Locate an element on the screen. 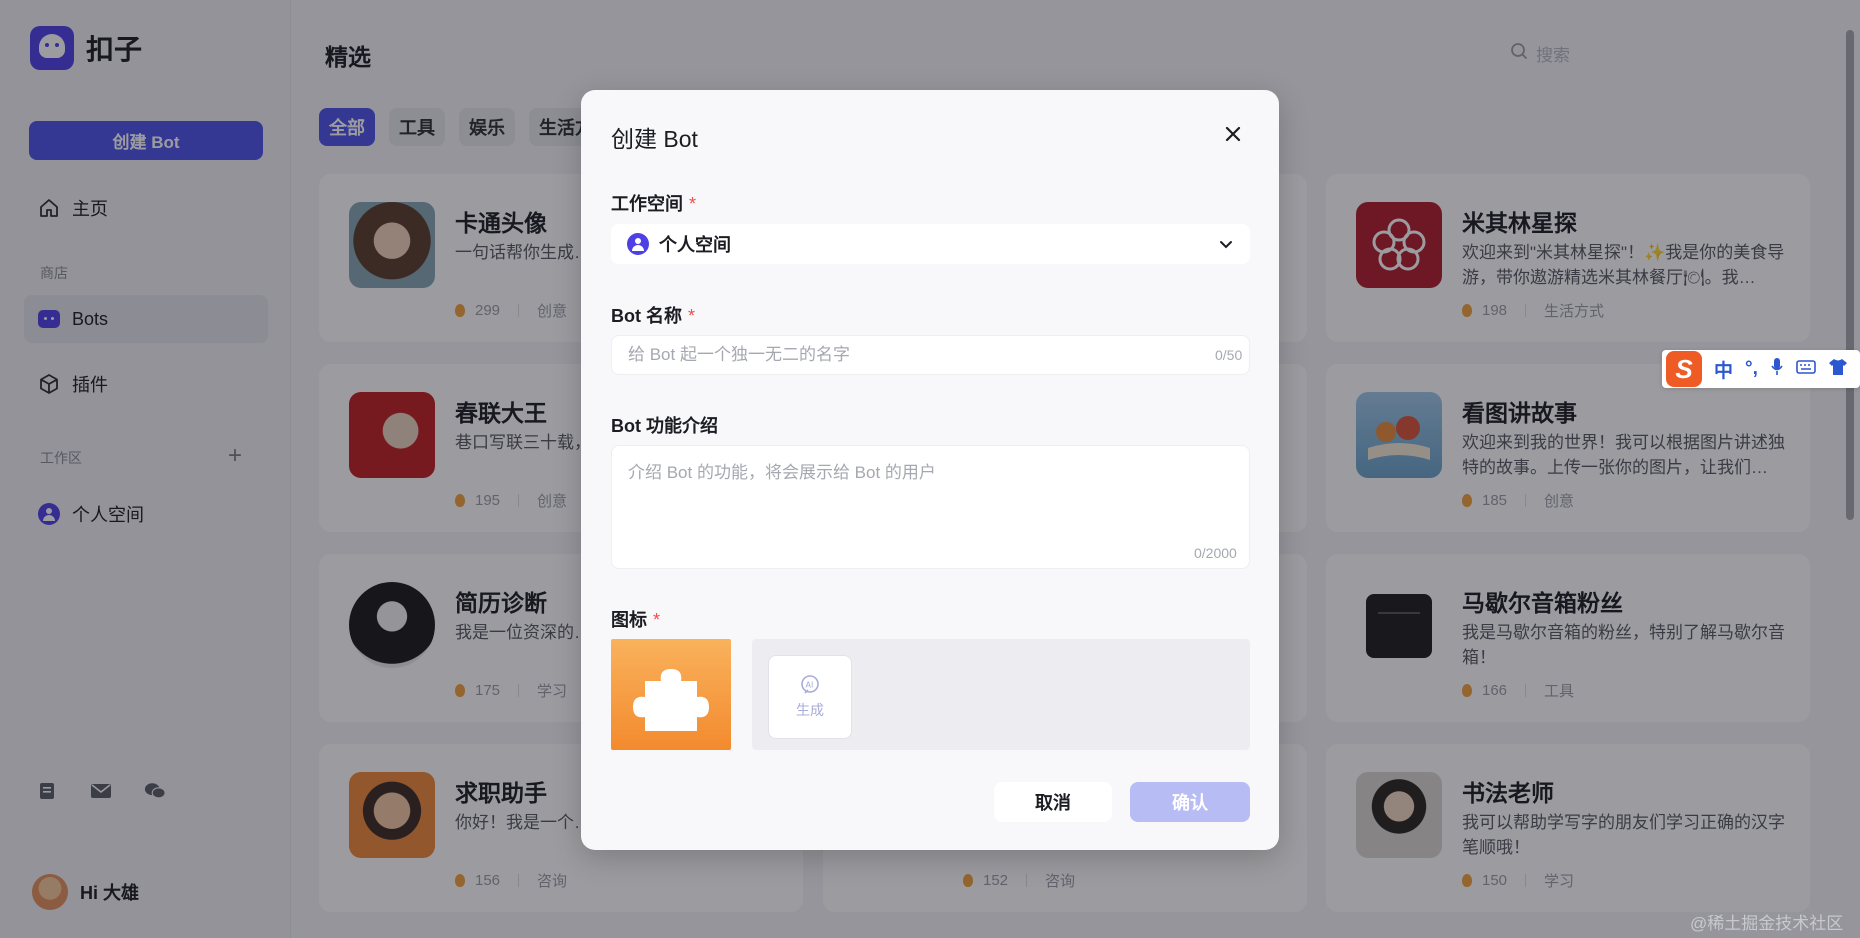  cancel-button: 取消 is located at coordinates (1053, 802).